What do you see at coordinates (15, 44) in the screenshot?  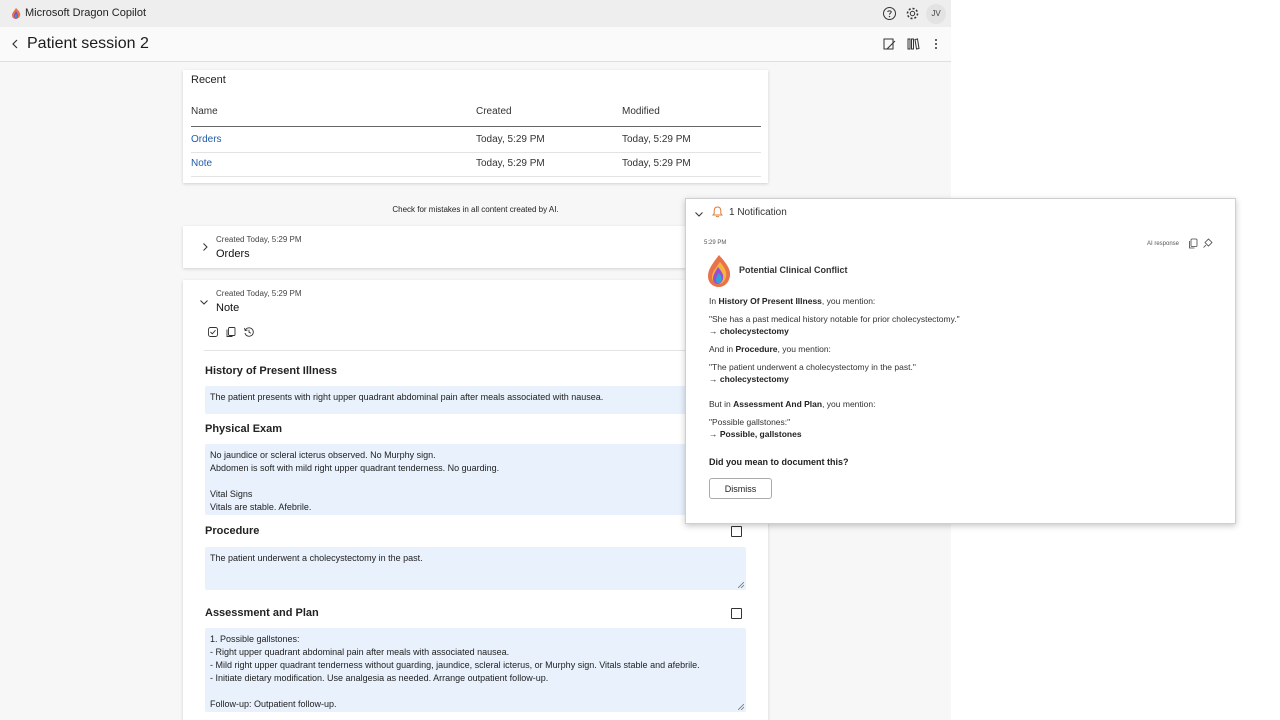 I see `back-chevron-icon` at bounding box center [15, 44].